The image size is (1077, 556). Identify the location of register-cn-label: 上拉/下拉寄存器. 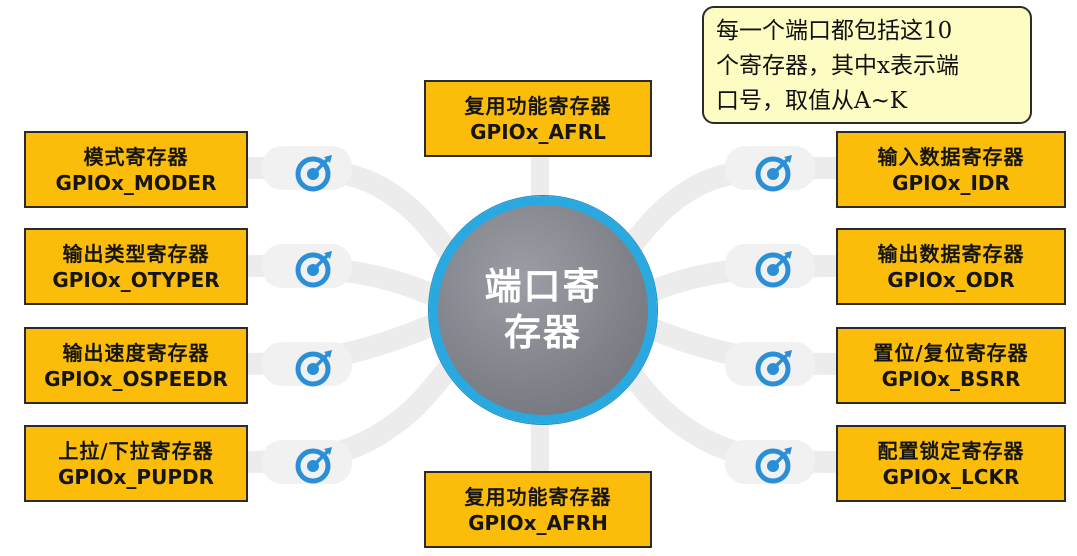
(136, 450).